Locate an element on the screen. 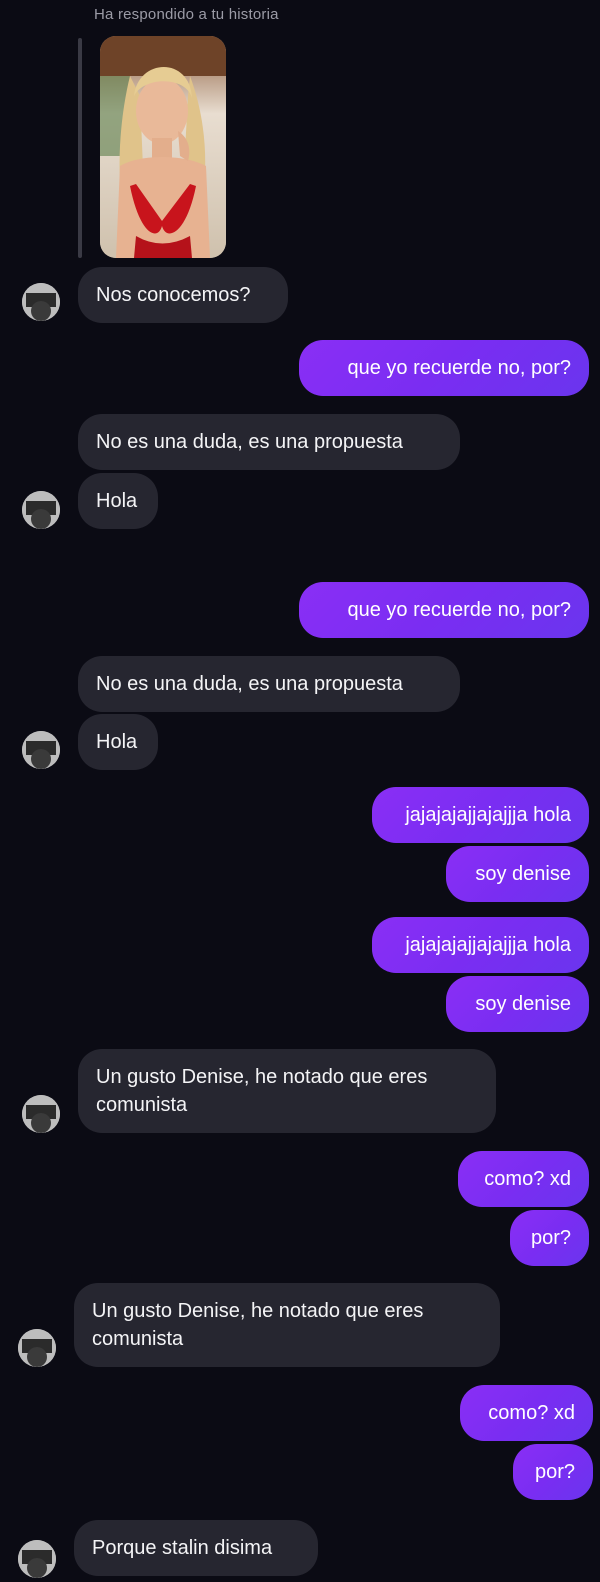  story-thumbnail is located at coordinates (163, 147).